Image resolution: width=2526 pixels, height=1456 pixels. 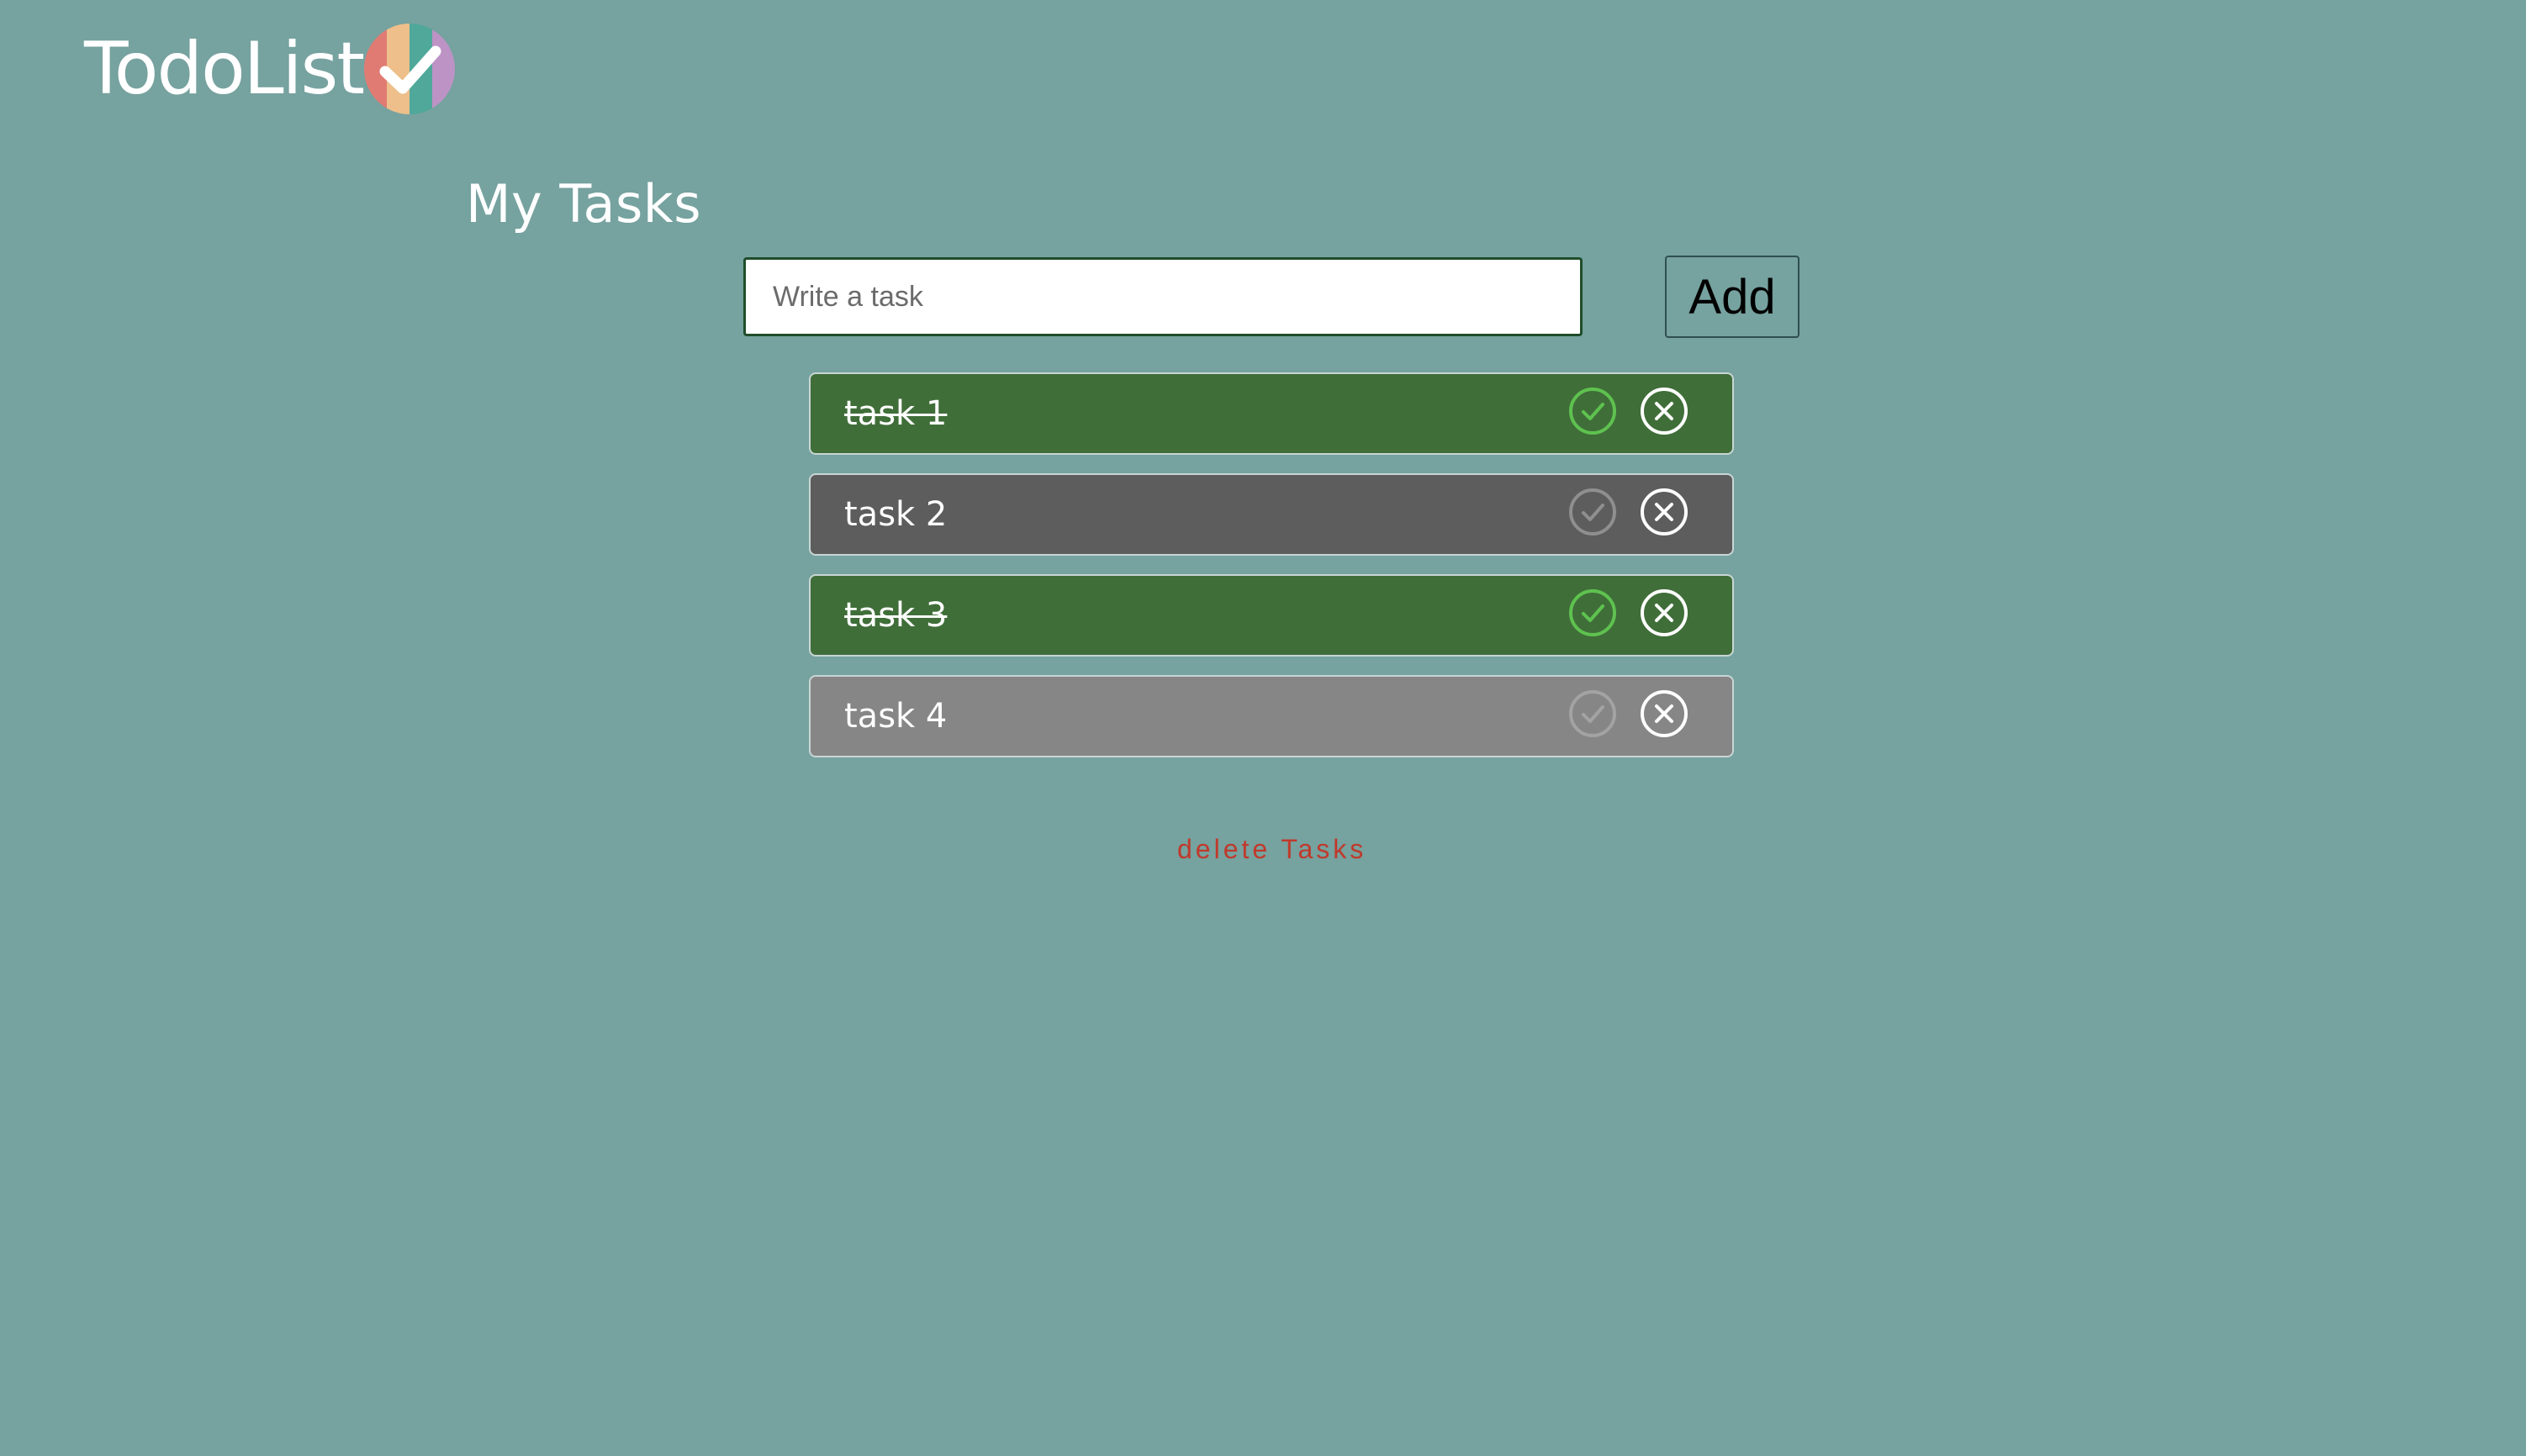 I want to click on app-name: TodoList, so click(x=224, y=69).